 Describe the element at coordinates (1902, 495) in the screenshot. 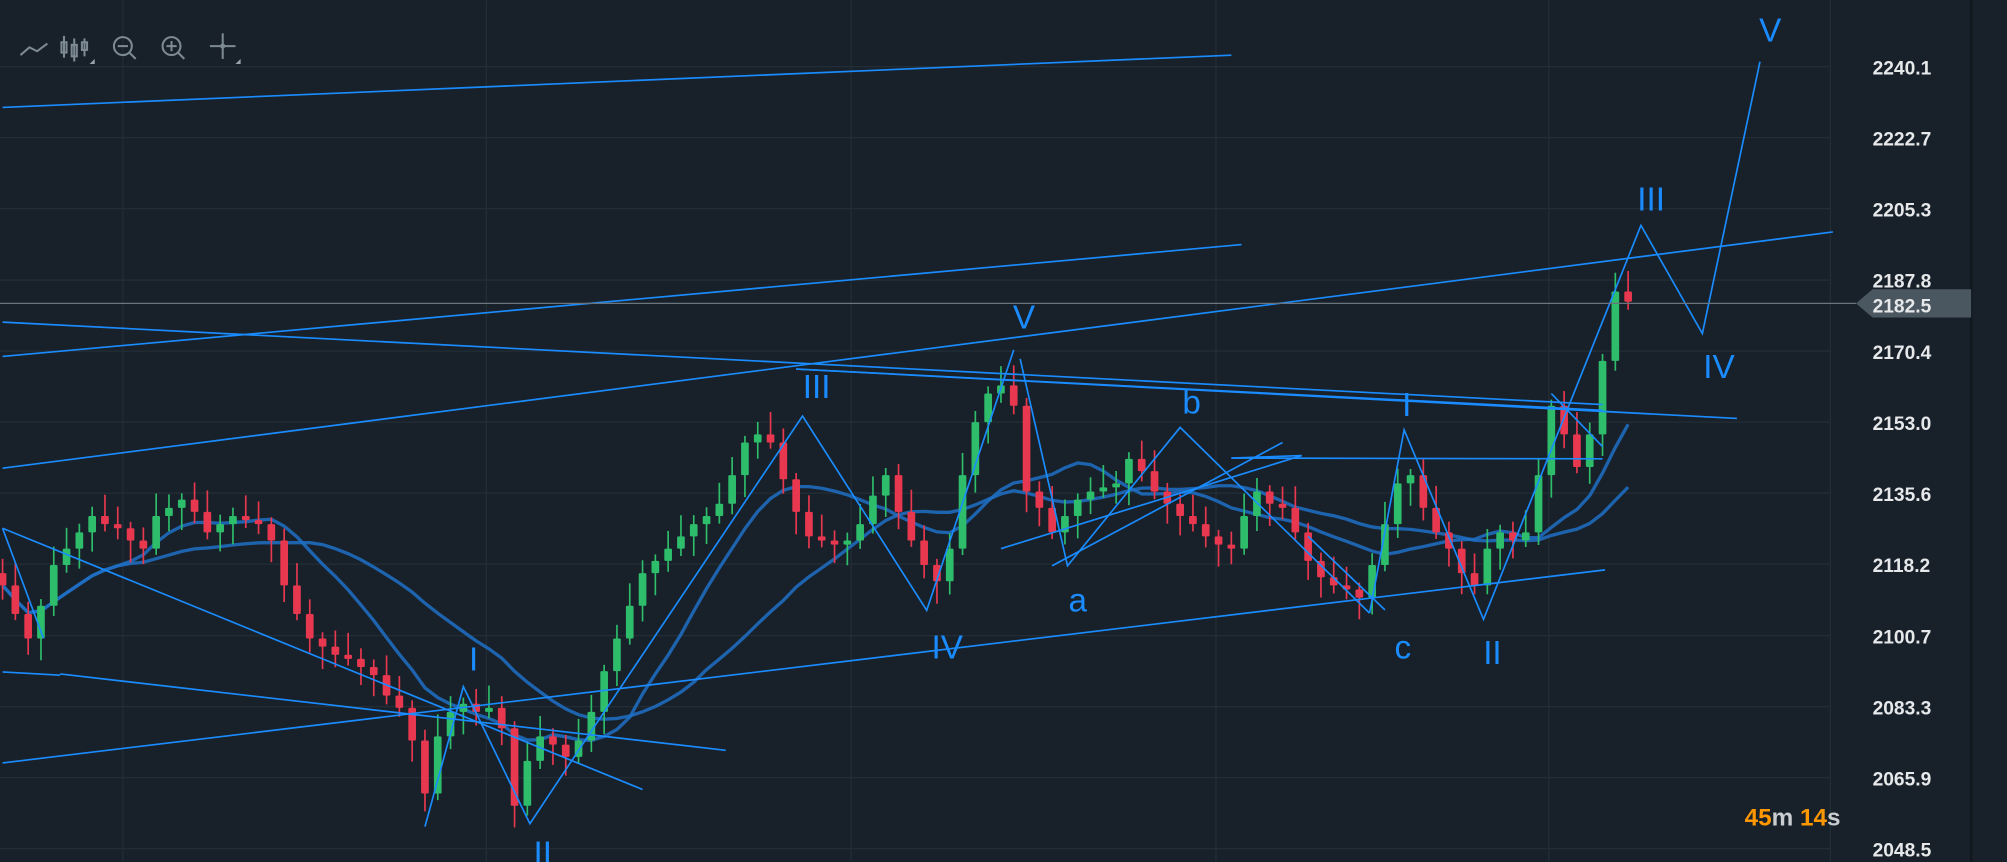

I see `y-tick-label: 2135.6` at that location.